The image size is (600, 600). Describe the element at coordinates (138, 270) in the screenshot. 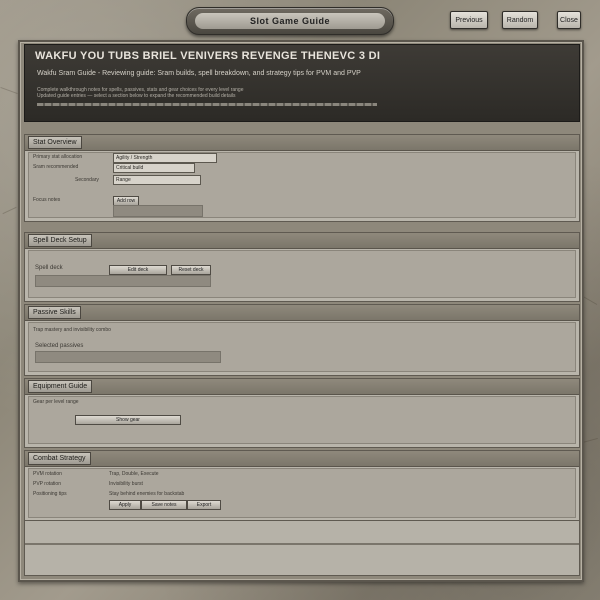

I see `edit-deck-button: Edit deck` at that location.